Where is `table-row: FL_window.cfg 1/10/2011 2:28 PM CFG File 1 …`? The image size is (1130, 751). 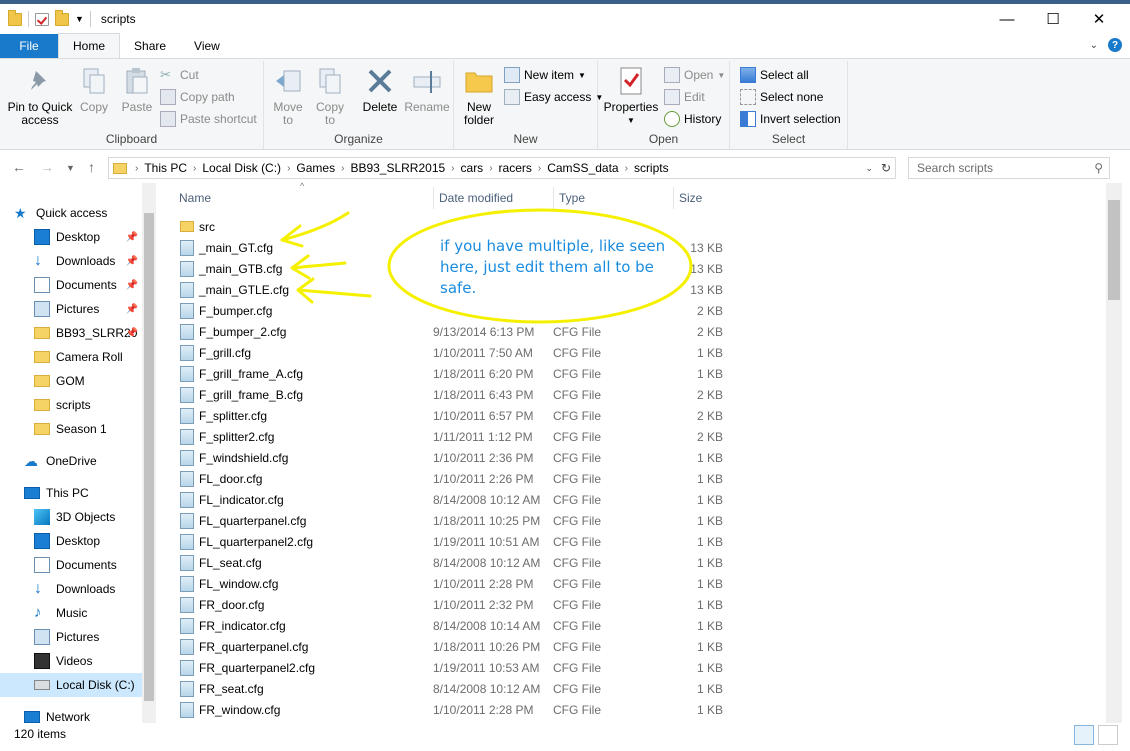
table-row: FL_window.cfg 1/10/2011 2:28 PM CFG File 1 … is located at coordinates (470, 583).